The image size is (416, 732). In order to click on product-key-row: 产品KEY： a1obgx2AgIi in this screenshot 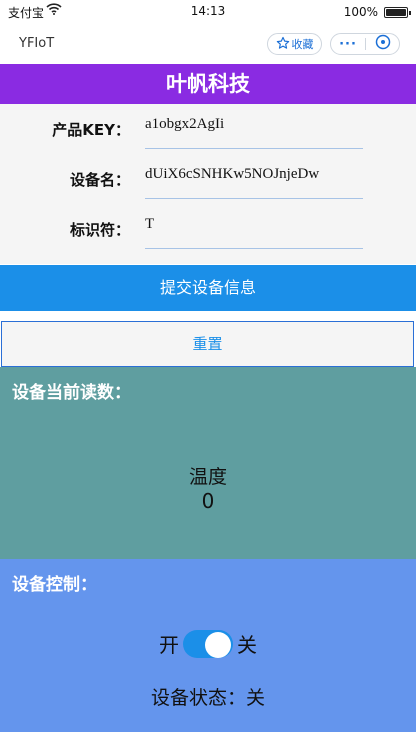, I will do `click(208, 129)`.